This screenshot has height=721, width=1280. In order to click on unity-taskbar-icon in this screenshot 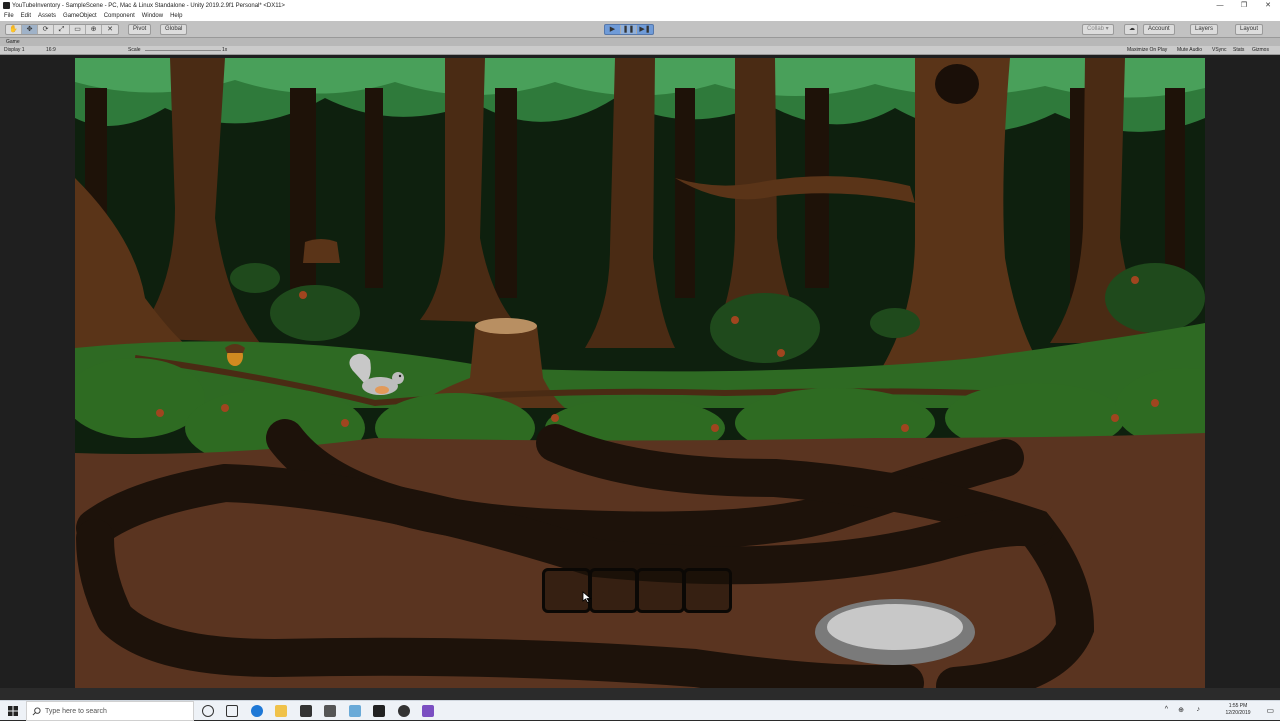, I will do `click(379, 711)`.